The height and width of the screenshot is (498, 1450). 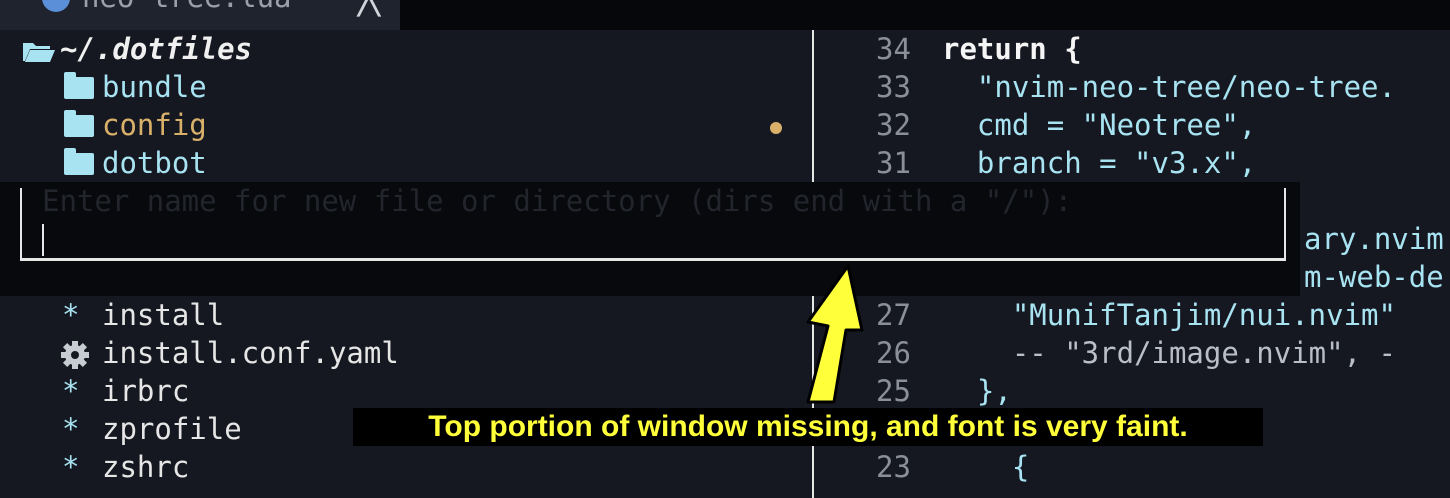 I want to click on tree-file-irbrc: * irbrc, so click(x=400, y=391).